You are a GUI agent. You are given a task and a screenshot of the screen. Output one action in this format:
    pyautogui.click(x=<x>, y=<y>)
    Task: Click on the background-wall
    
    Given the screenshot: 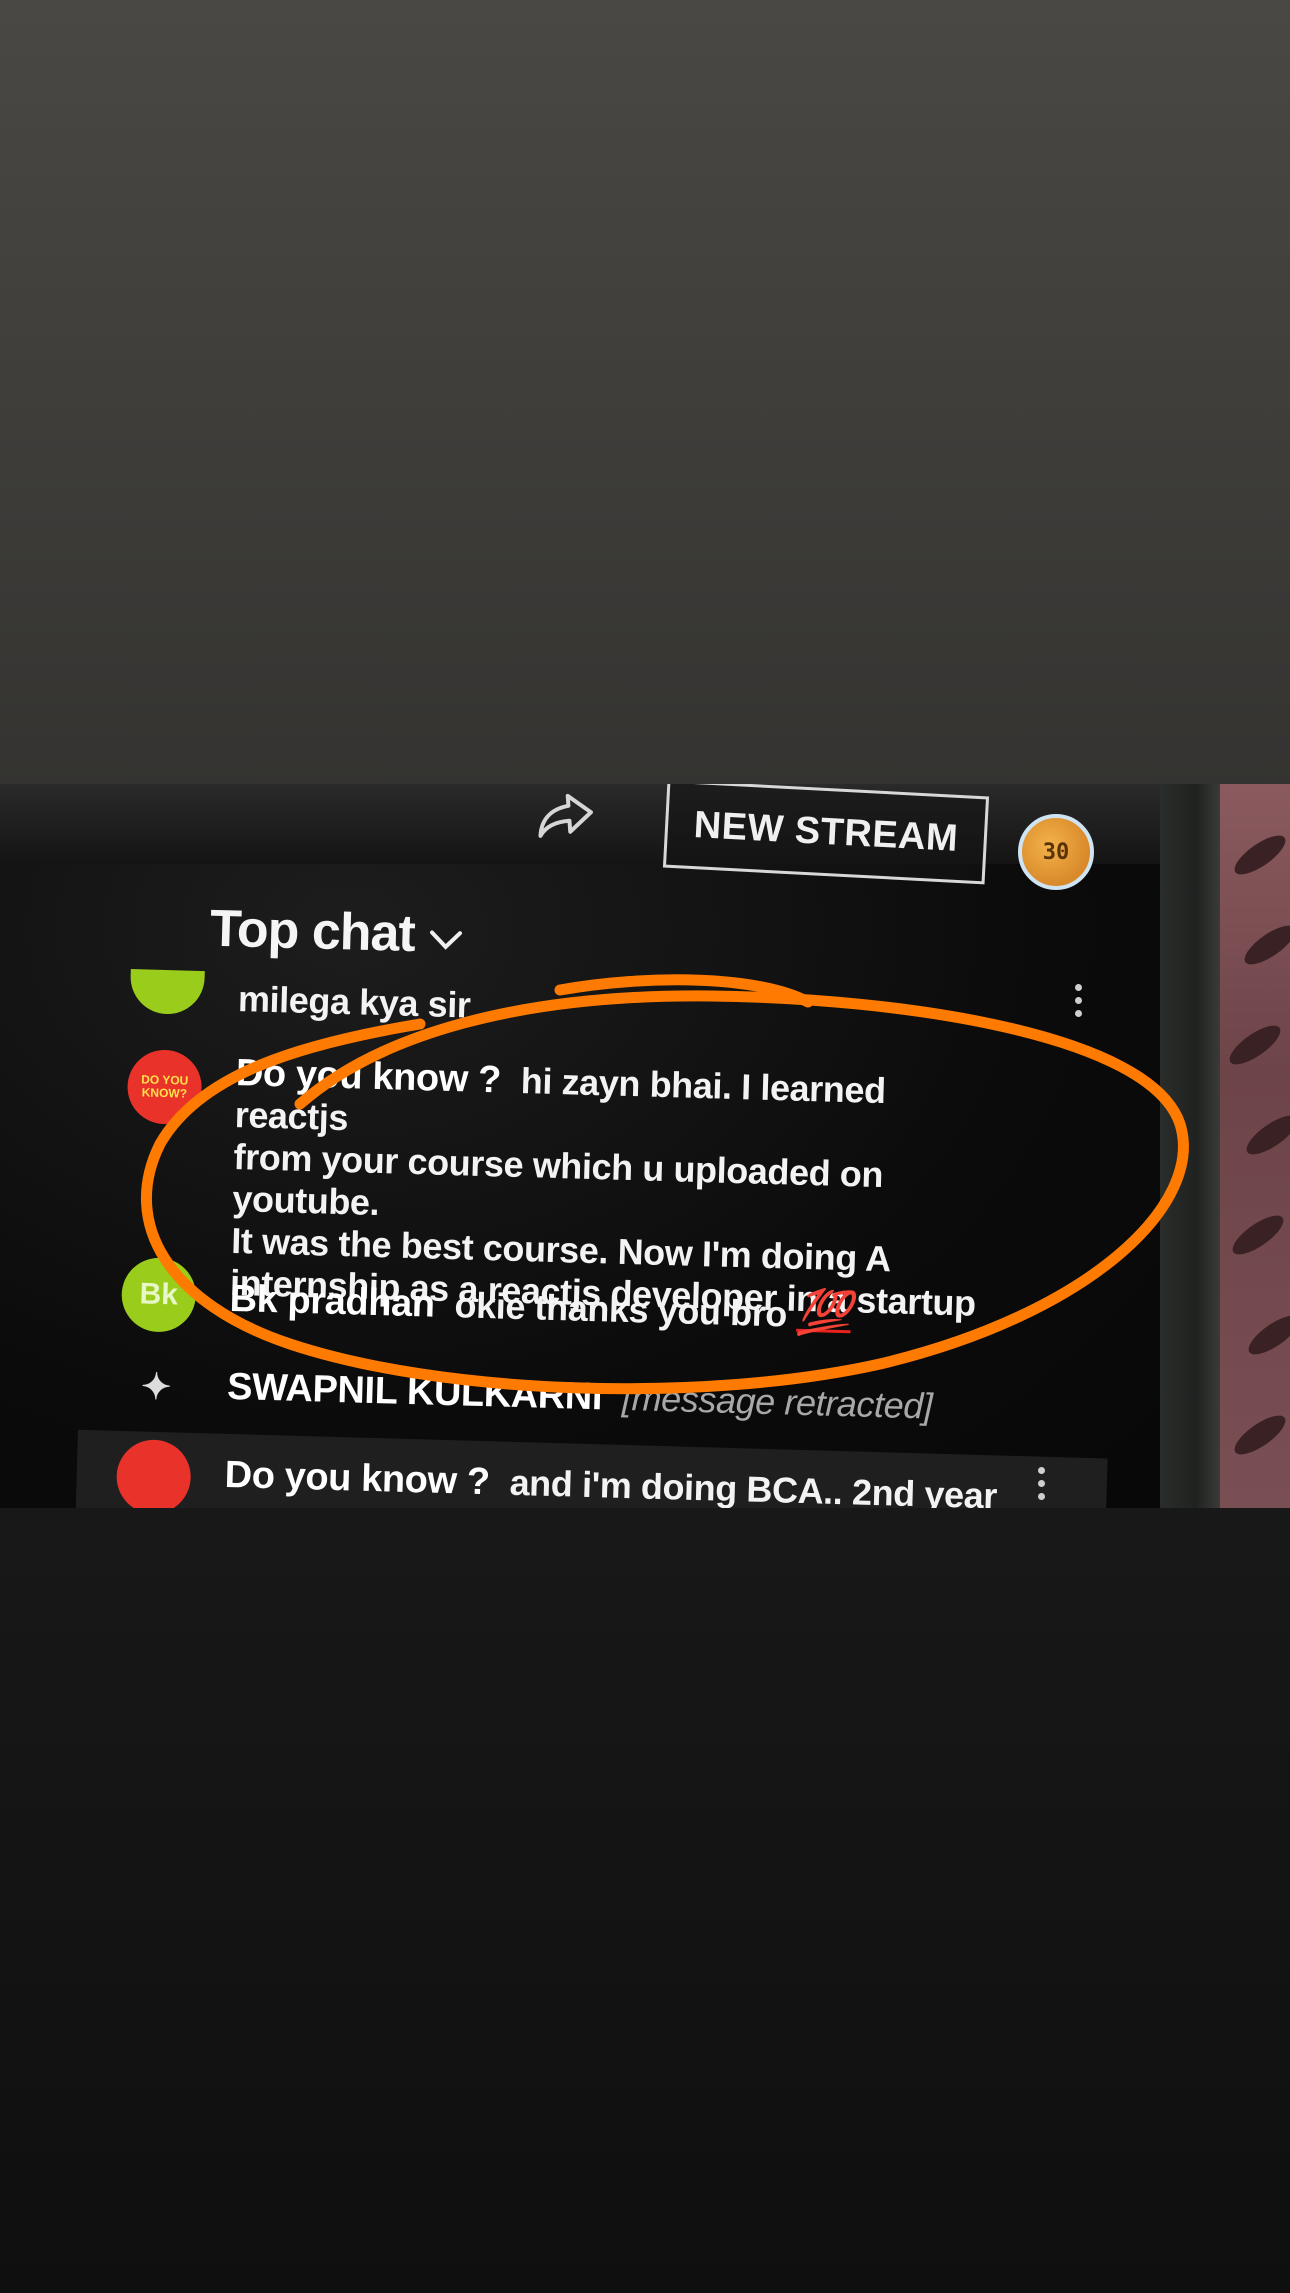 What is the action you would take?
    pyautogui.click(x=1255, y=1146)
    